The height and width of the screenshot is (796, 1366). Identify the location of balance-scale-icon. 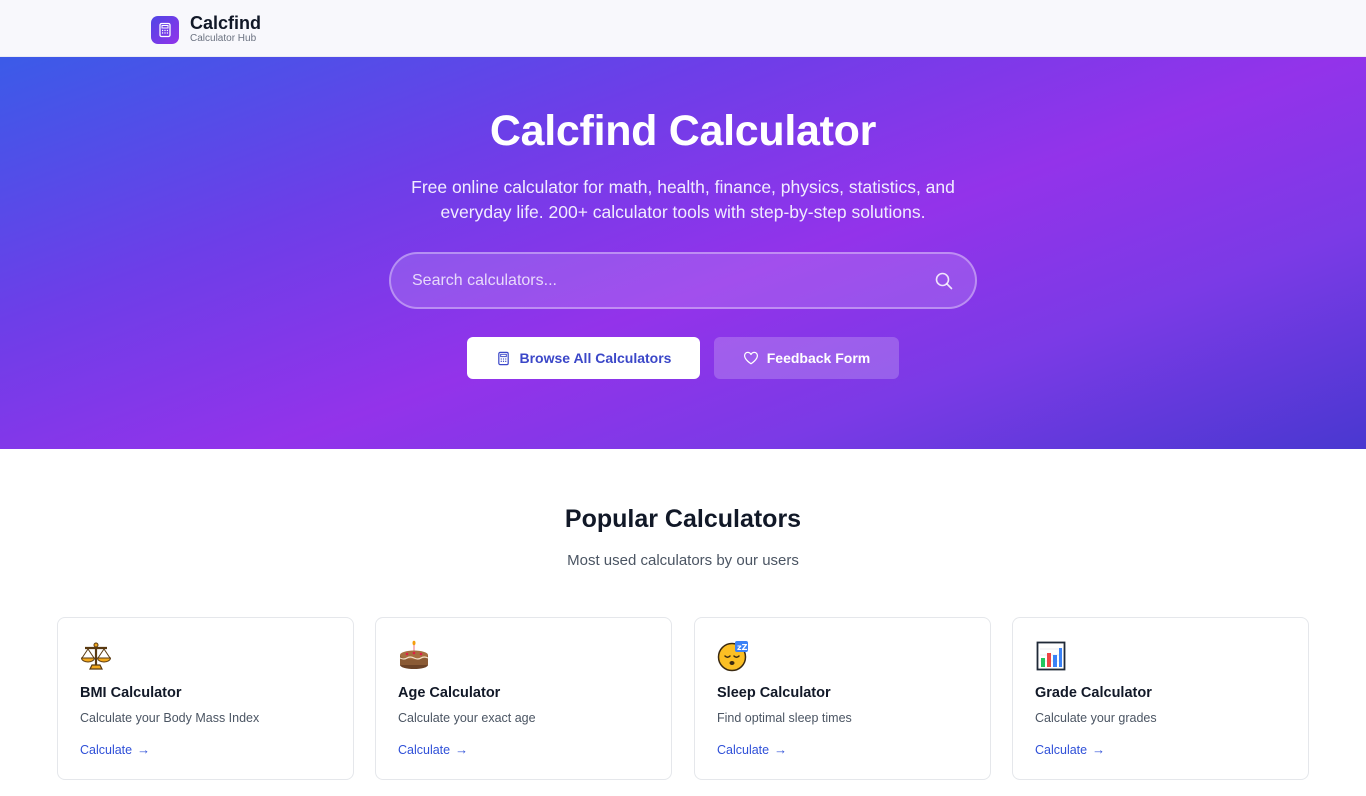
(96, 656).